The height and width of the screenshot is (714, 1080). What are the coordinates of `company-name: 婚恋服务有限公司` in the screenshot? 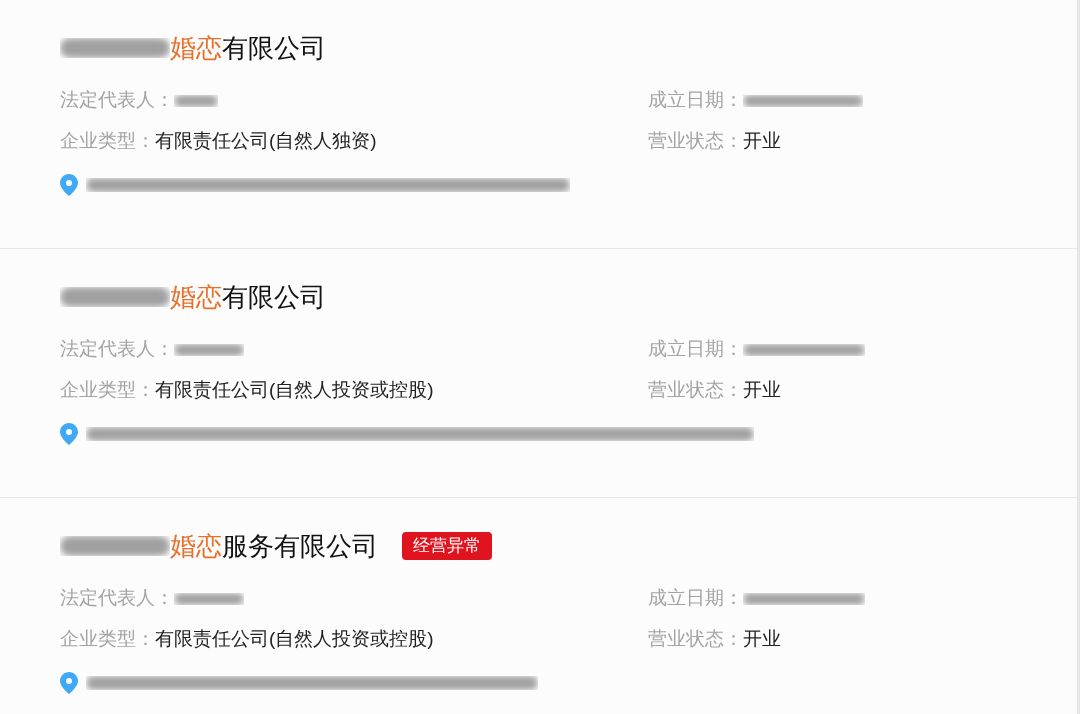 It's located at (274, 546).